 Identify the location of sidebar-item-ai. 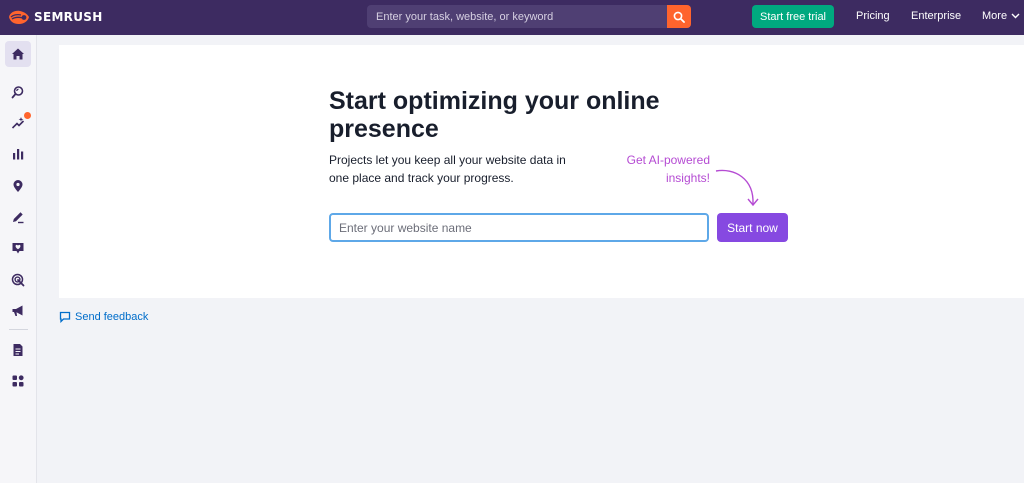
(18, 123).